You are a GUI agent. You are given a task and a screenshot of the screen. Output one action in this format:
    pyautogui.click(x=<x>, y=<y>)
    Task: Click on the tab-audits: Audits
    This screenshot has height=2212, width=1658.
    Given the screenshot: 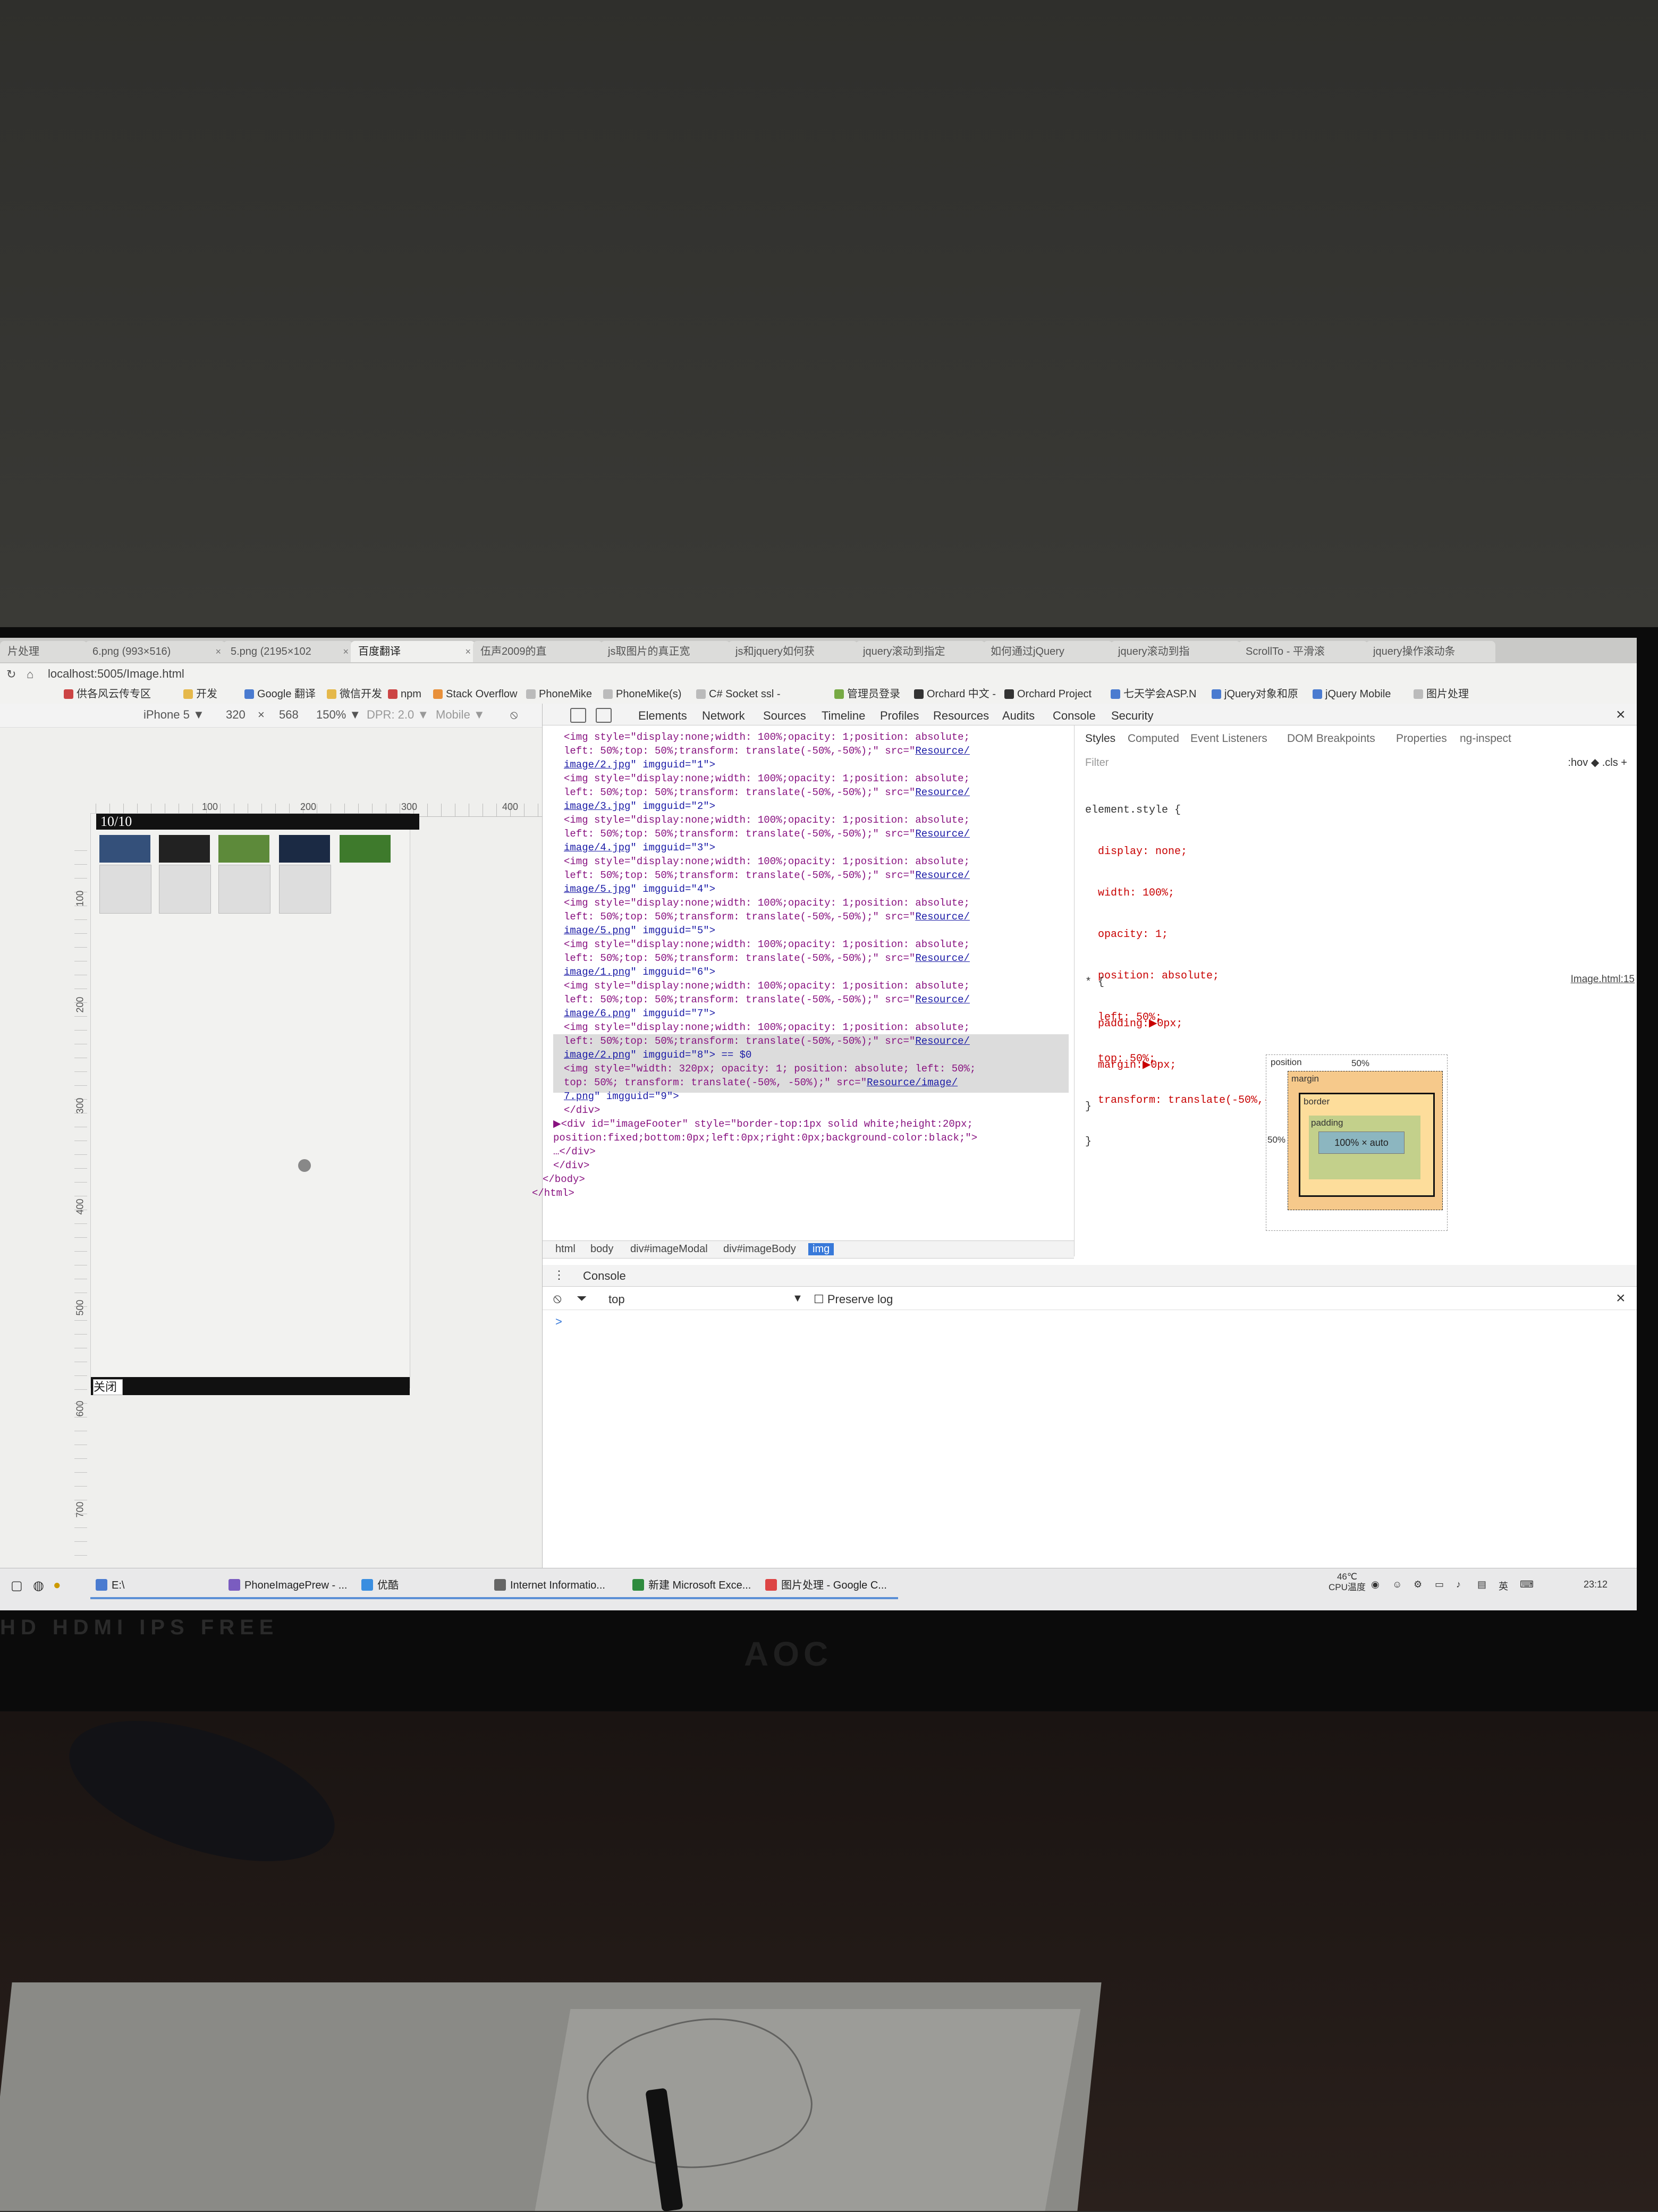 What is the action you would take?
    pyautogui.click(x=1018, y=716)
    